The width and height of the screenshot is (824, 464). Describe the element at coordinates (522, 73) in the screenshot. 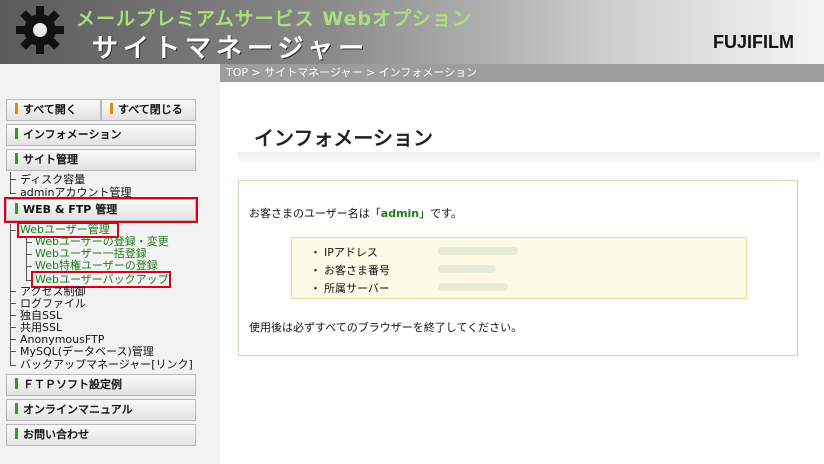

I see `breadcrumb: TOP > サイトマネージャー > インフォメーション` at that location.